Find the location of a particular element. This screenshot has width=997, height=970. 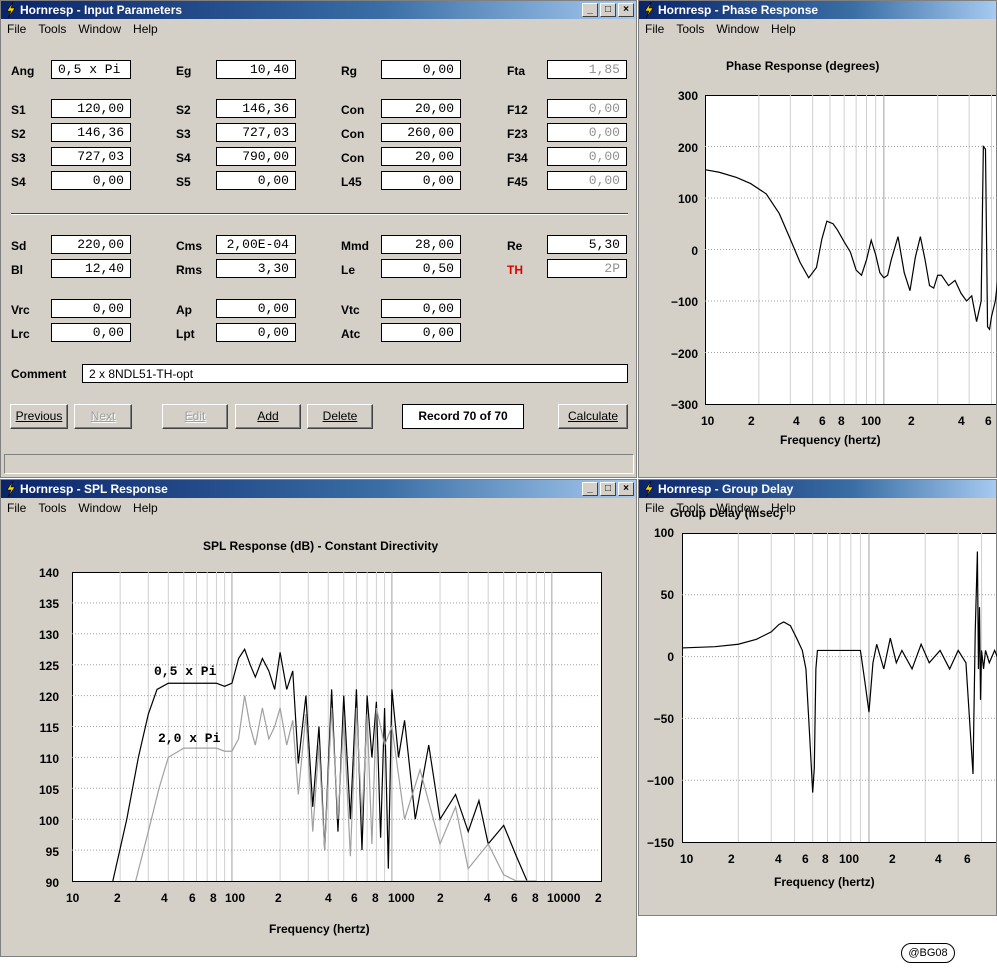

param-label-le: Le is located at coordinates (348, 270).